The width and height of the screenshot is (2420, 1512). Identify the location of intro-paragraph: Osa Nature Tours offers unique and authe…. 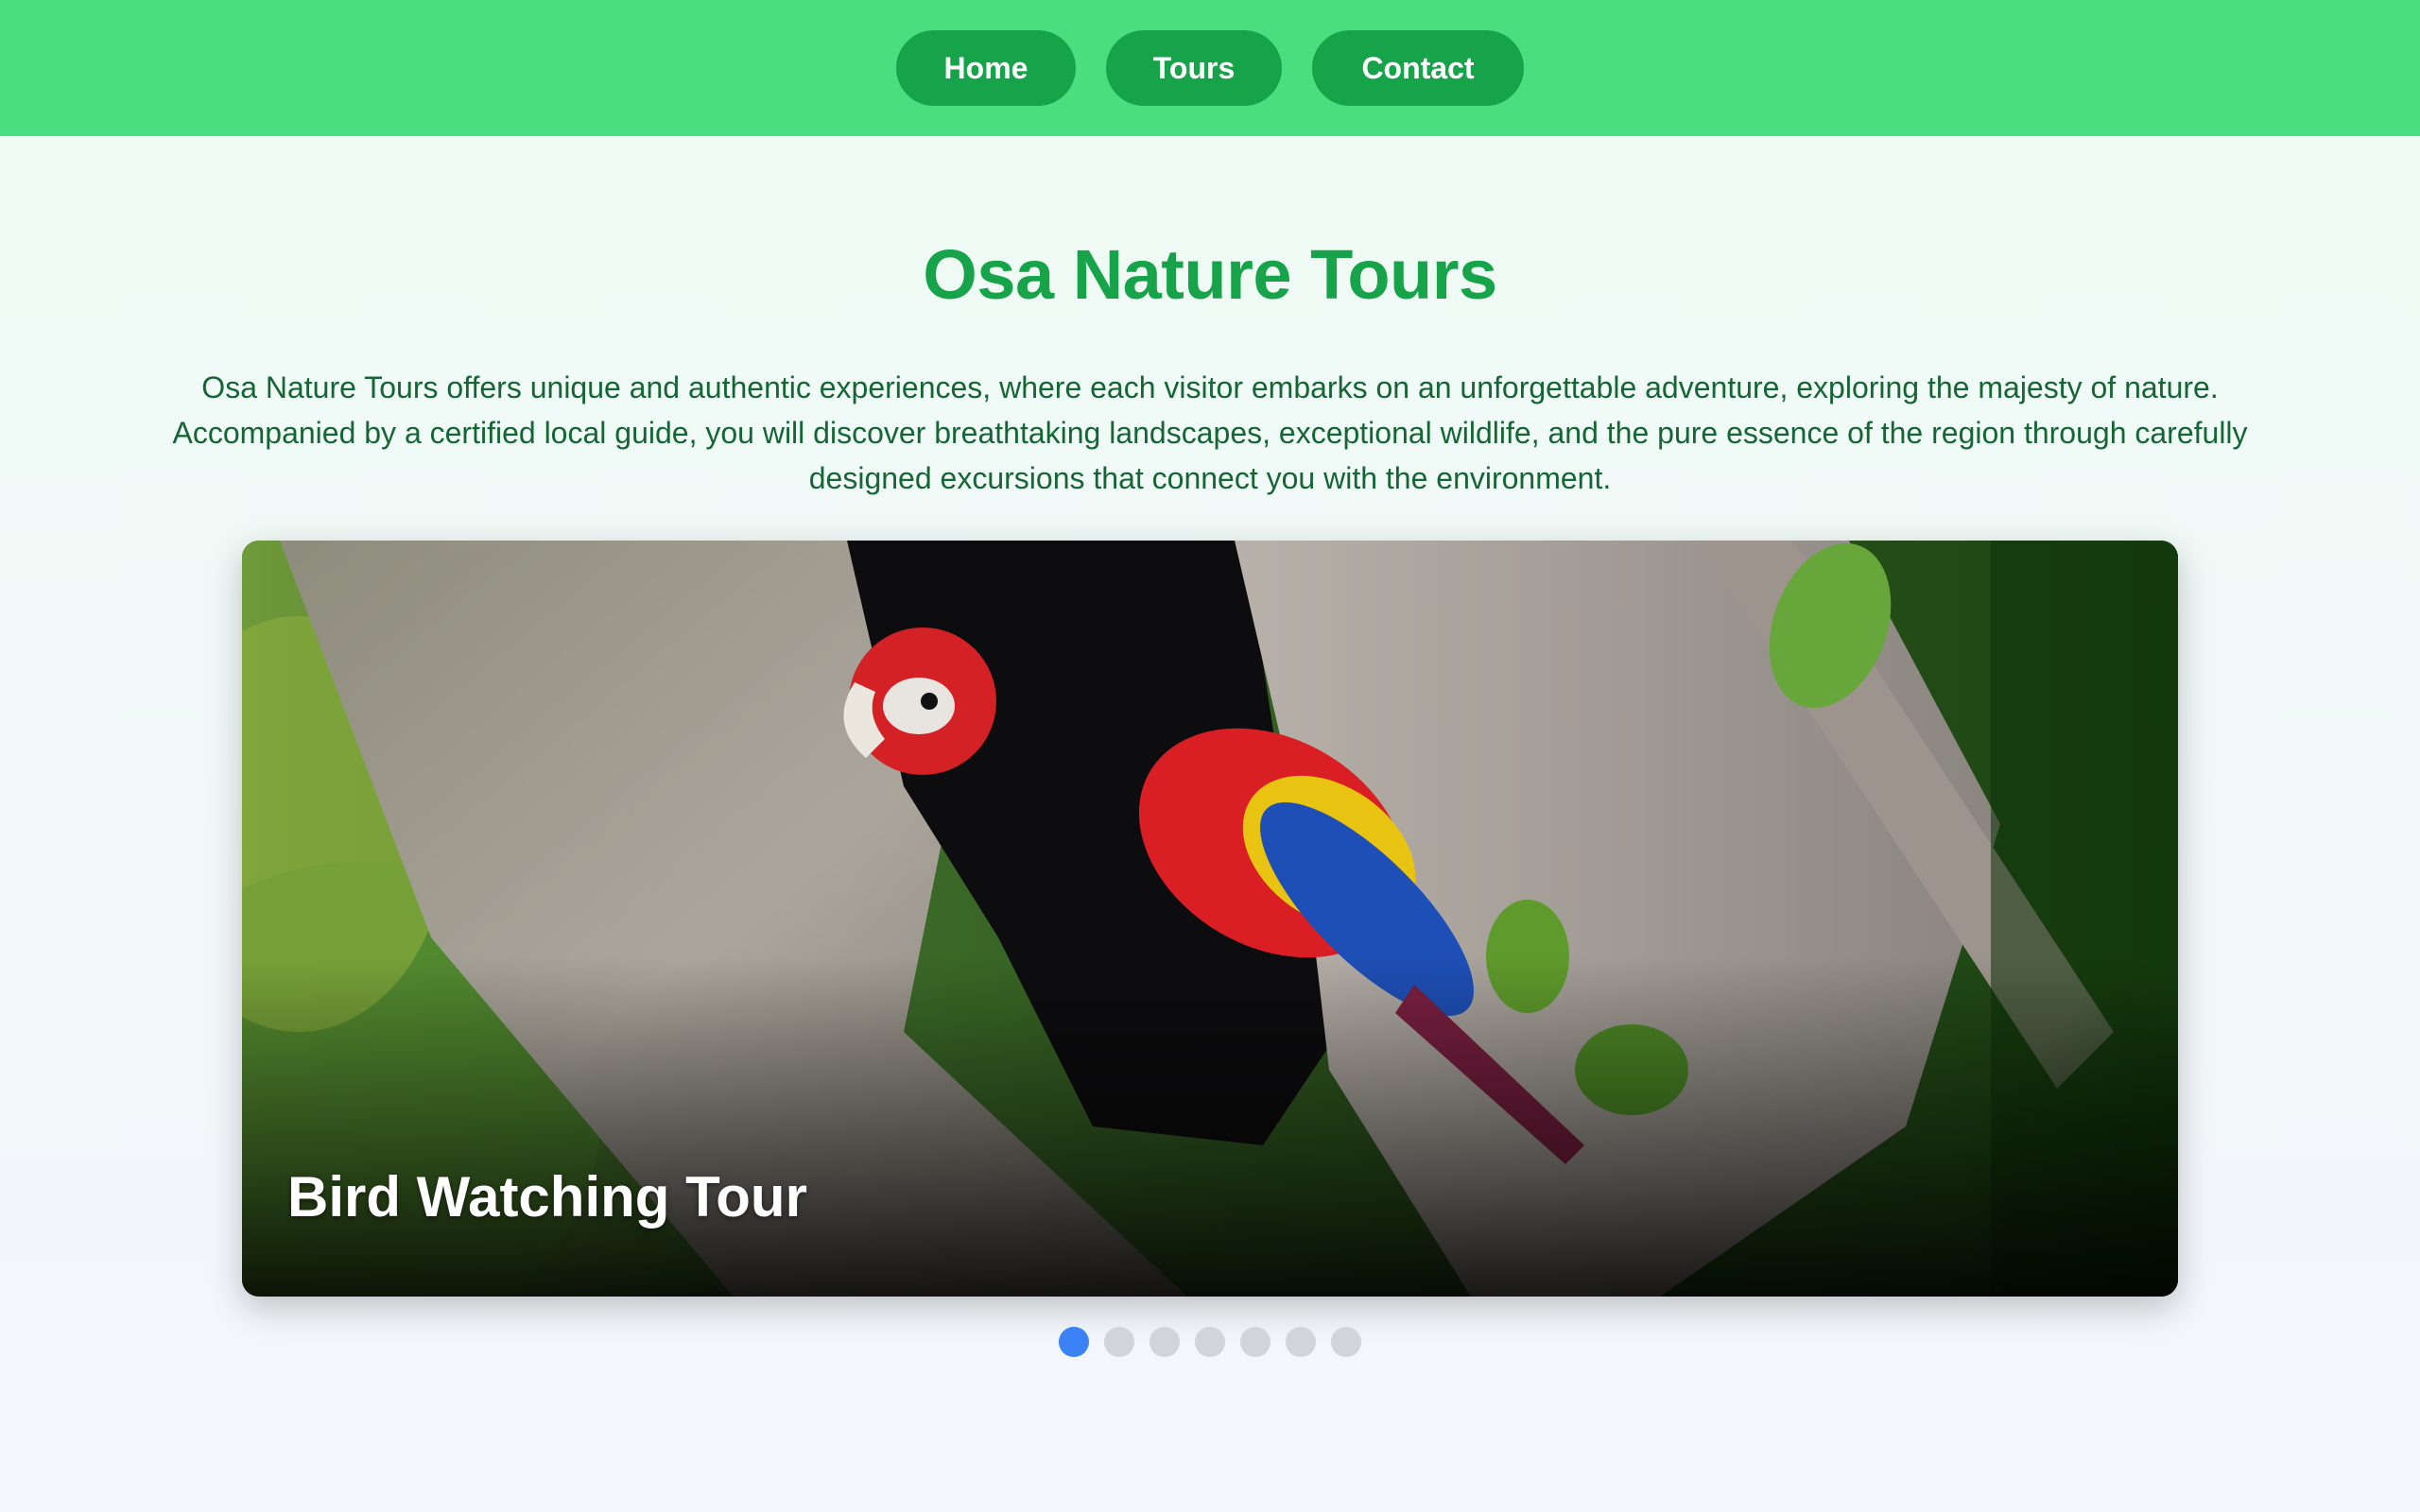
(1210, 432).